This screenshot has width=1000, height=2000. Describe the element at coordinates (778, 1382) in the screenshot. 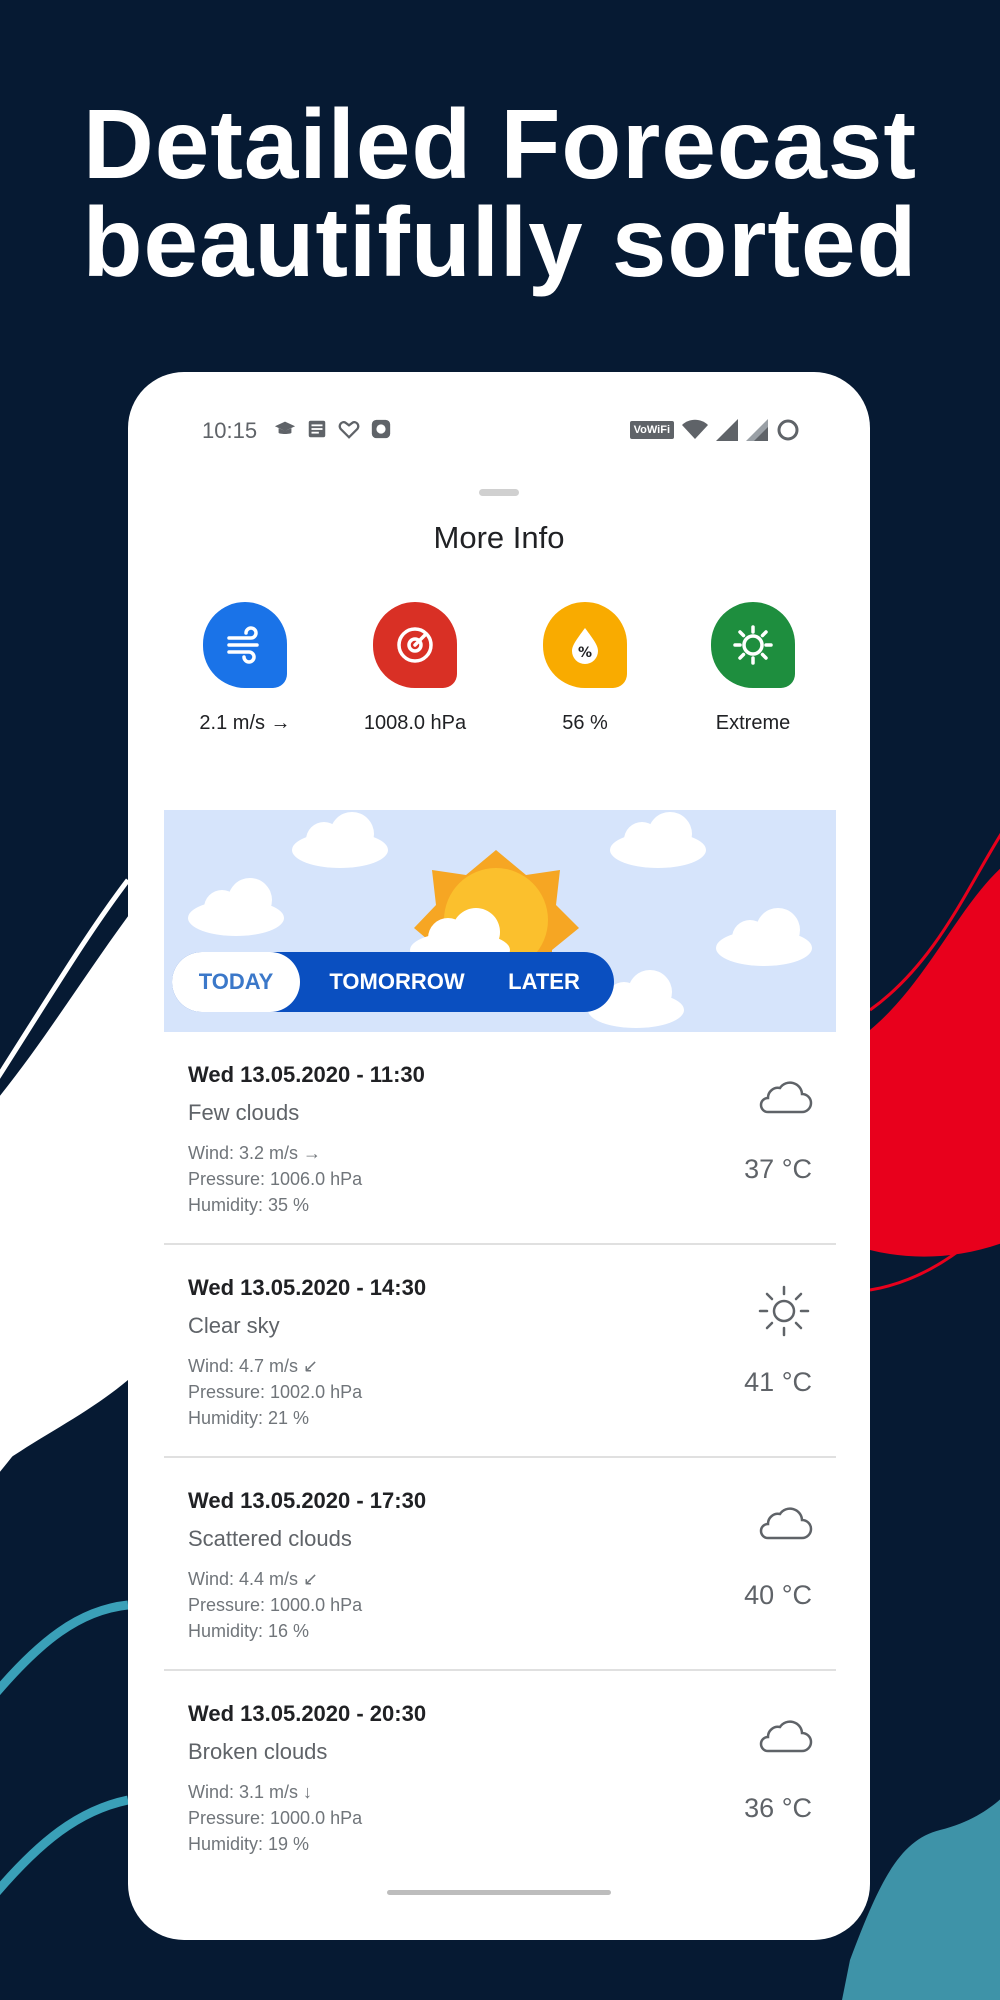

I see `forecast-temperature: 41 °C` at that location.